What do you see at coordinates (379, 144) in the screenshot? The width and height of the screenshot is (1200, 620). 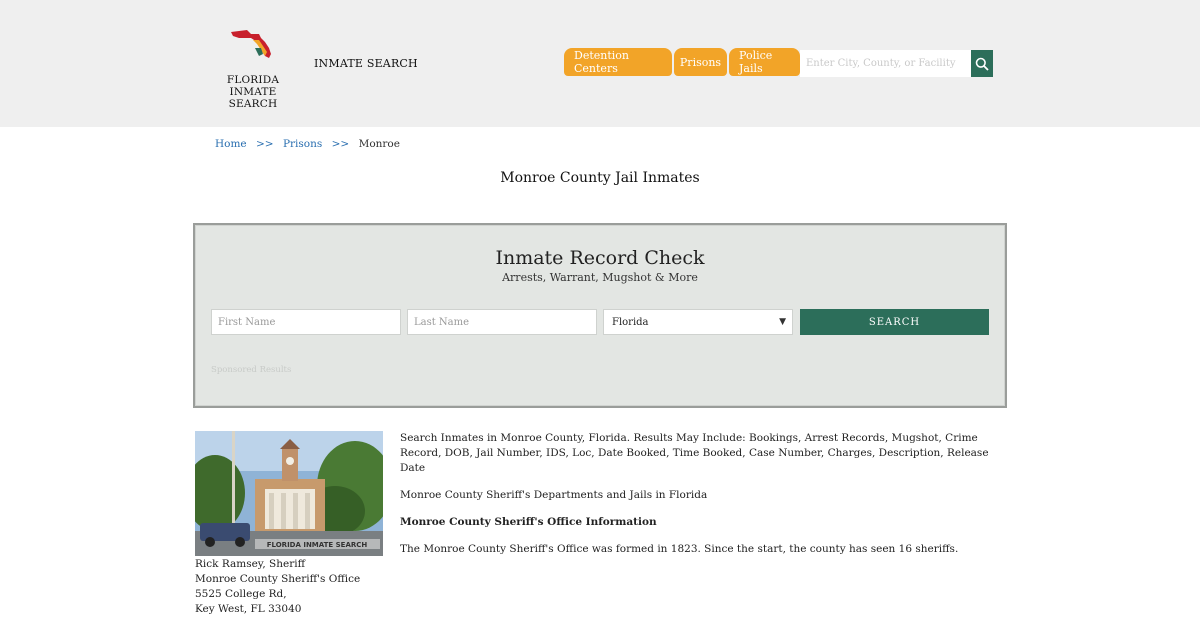 I see `breadcrumb-current: Monroe` at bounding box center [379, 144].